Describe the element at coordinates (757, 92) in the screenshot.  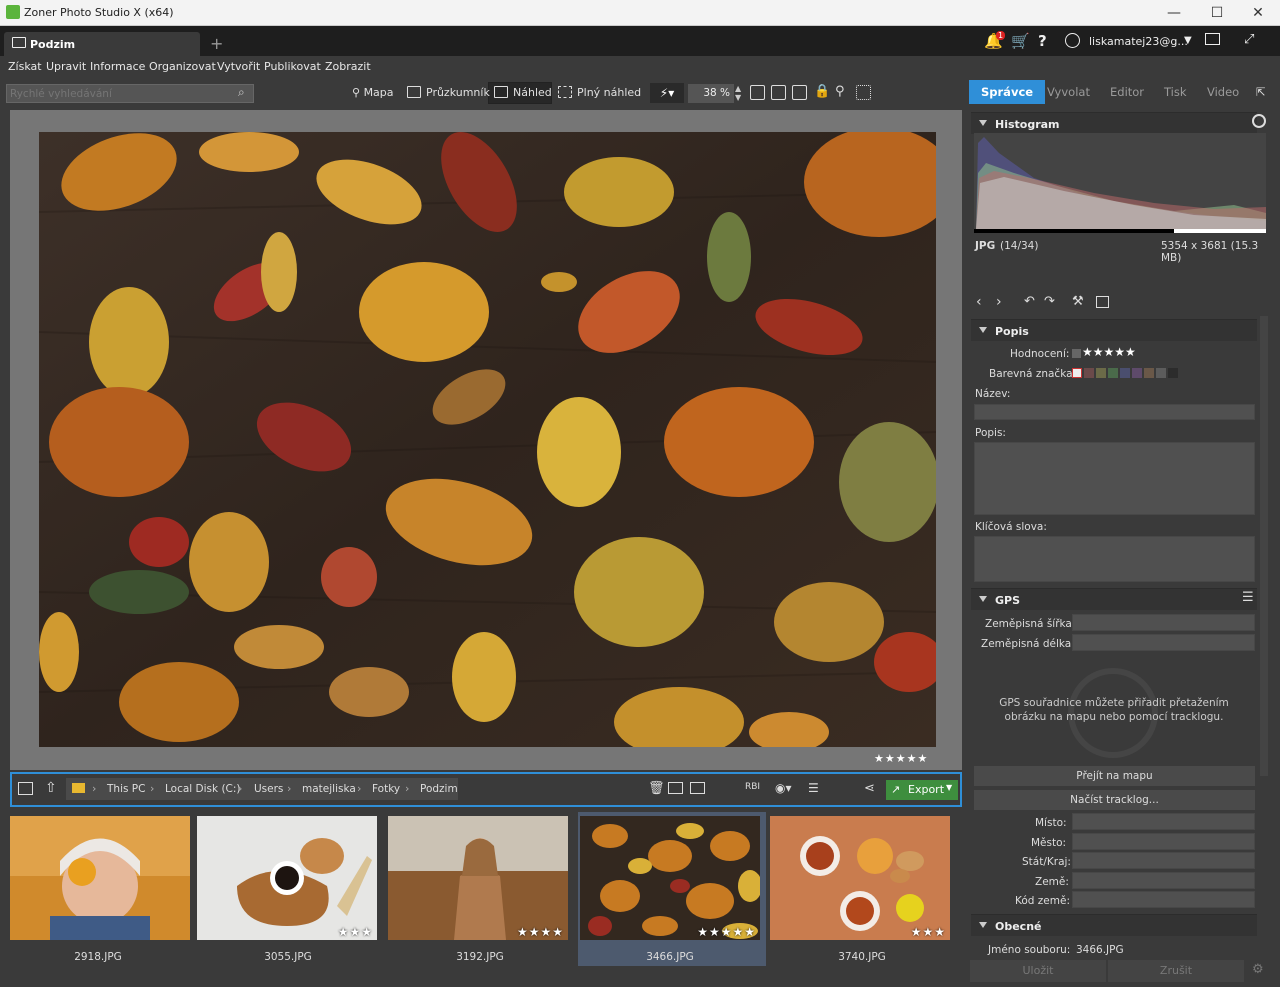
I see `actual-size-icon` at that location.